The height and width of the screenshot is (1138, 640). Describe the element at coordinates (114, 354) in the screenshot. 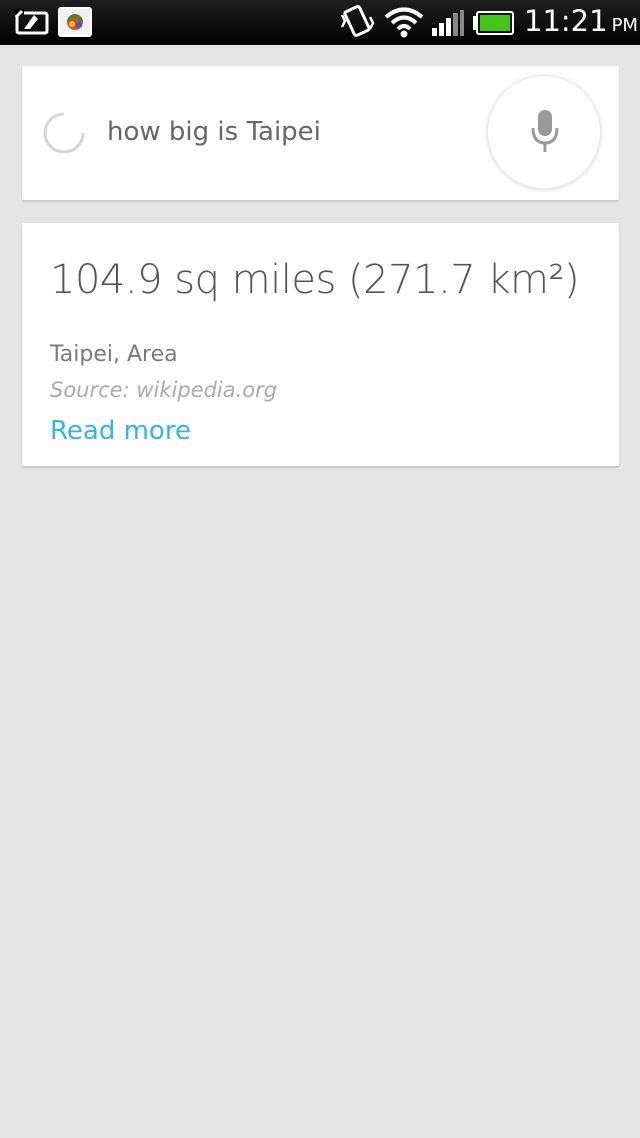

I see `answer-label: Taipei, Area` at that location.